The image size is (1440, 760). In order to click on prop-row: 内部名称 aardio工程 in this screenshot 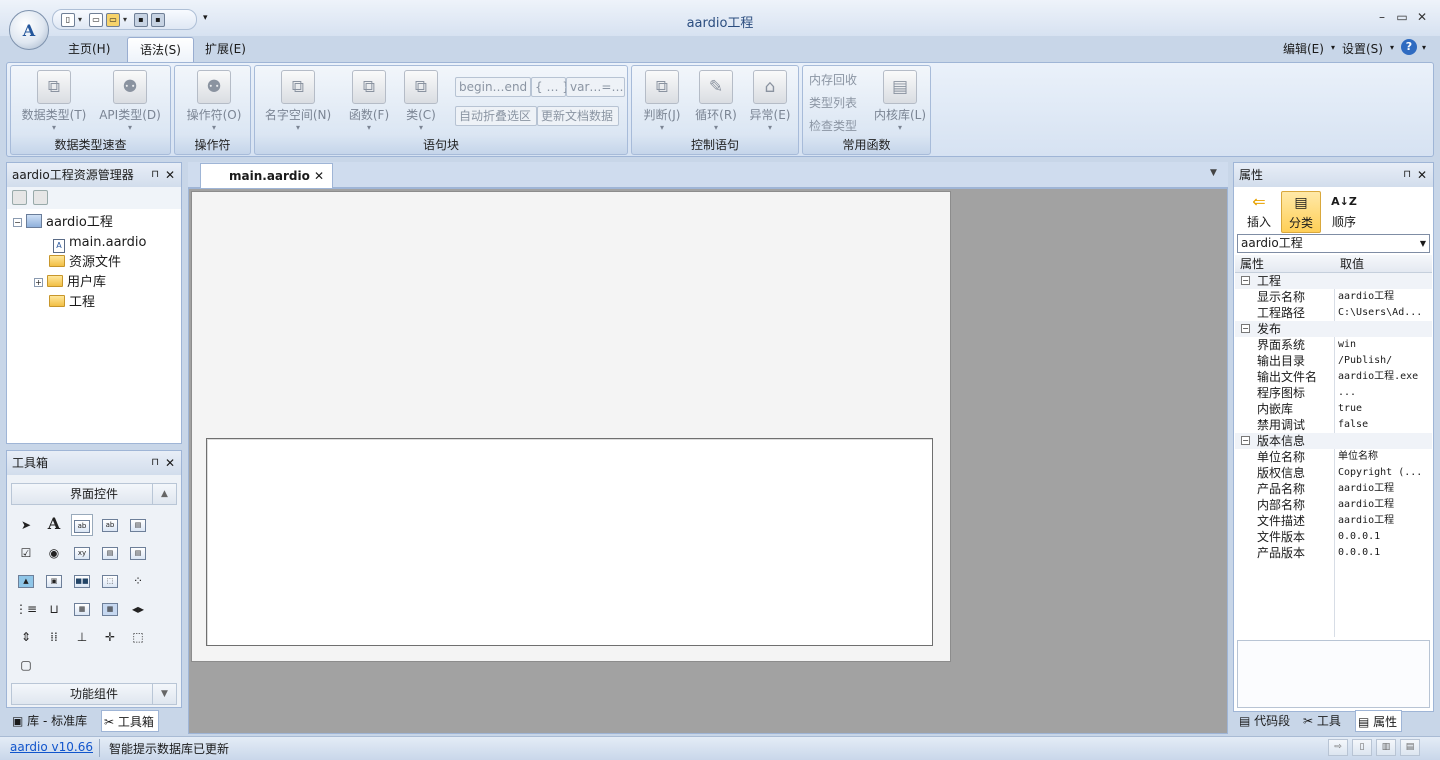, I will do `click(1333, 505)`.